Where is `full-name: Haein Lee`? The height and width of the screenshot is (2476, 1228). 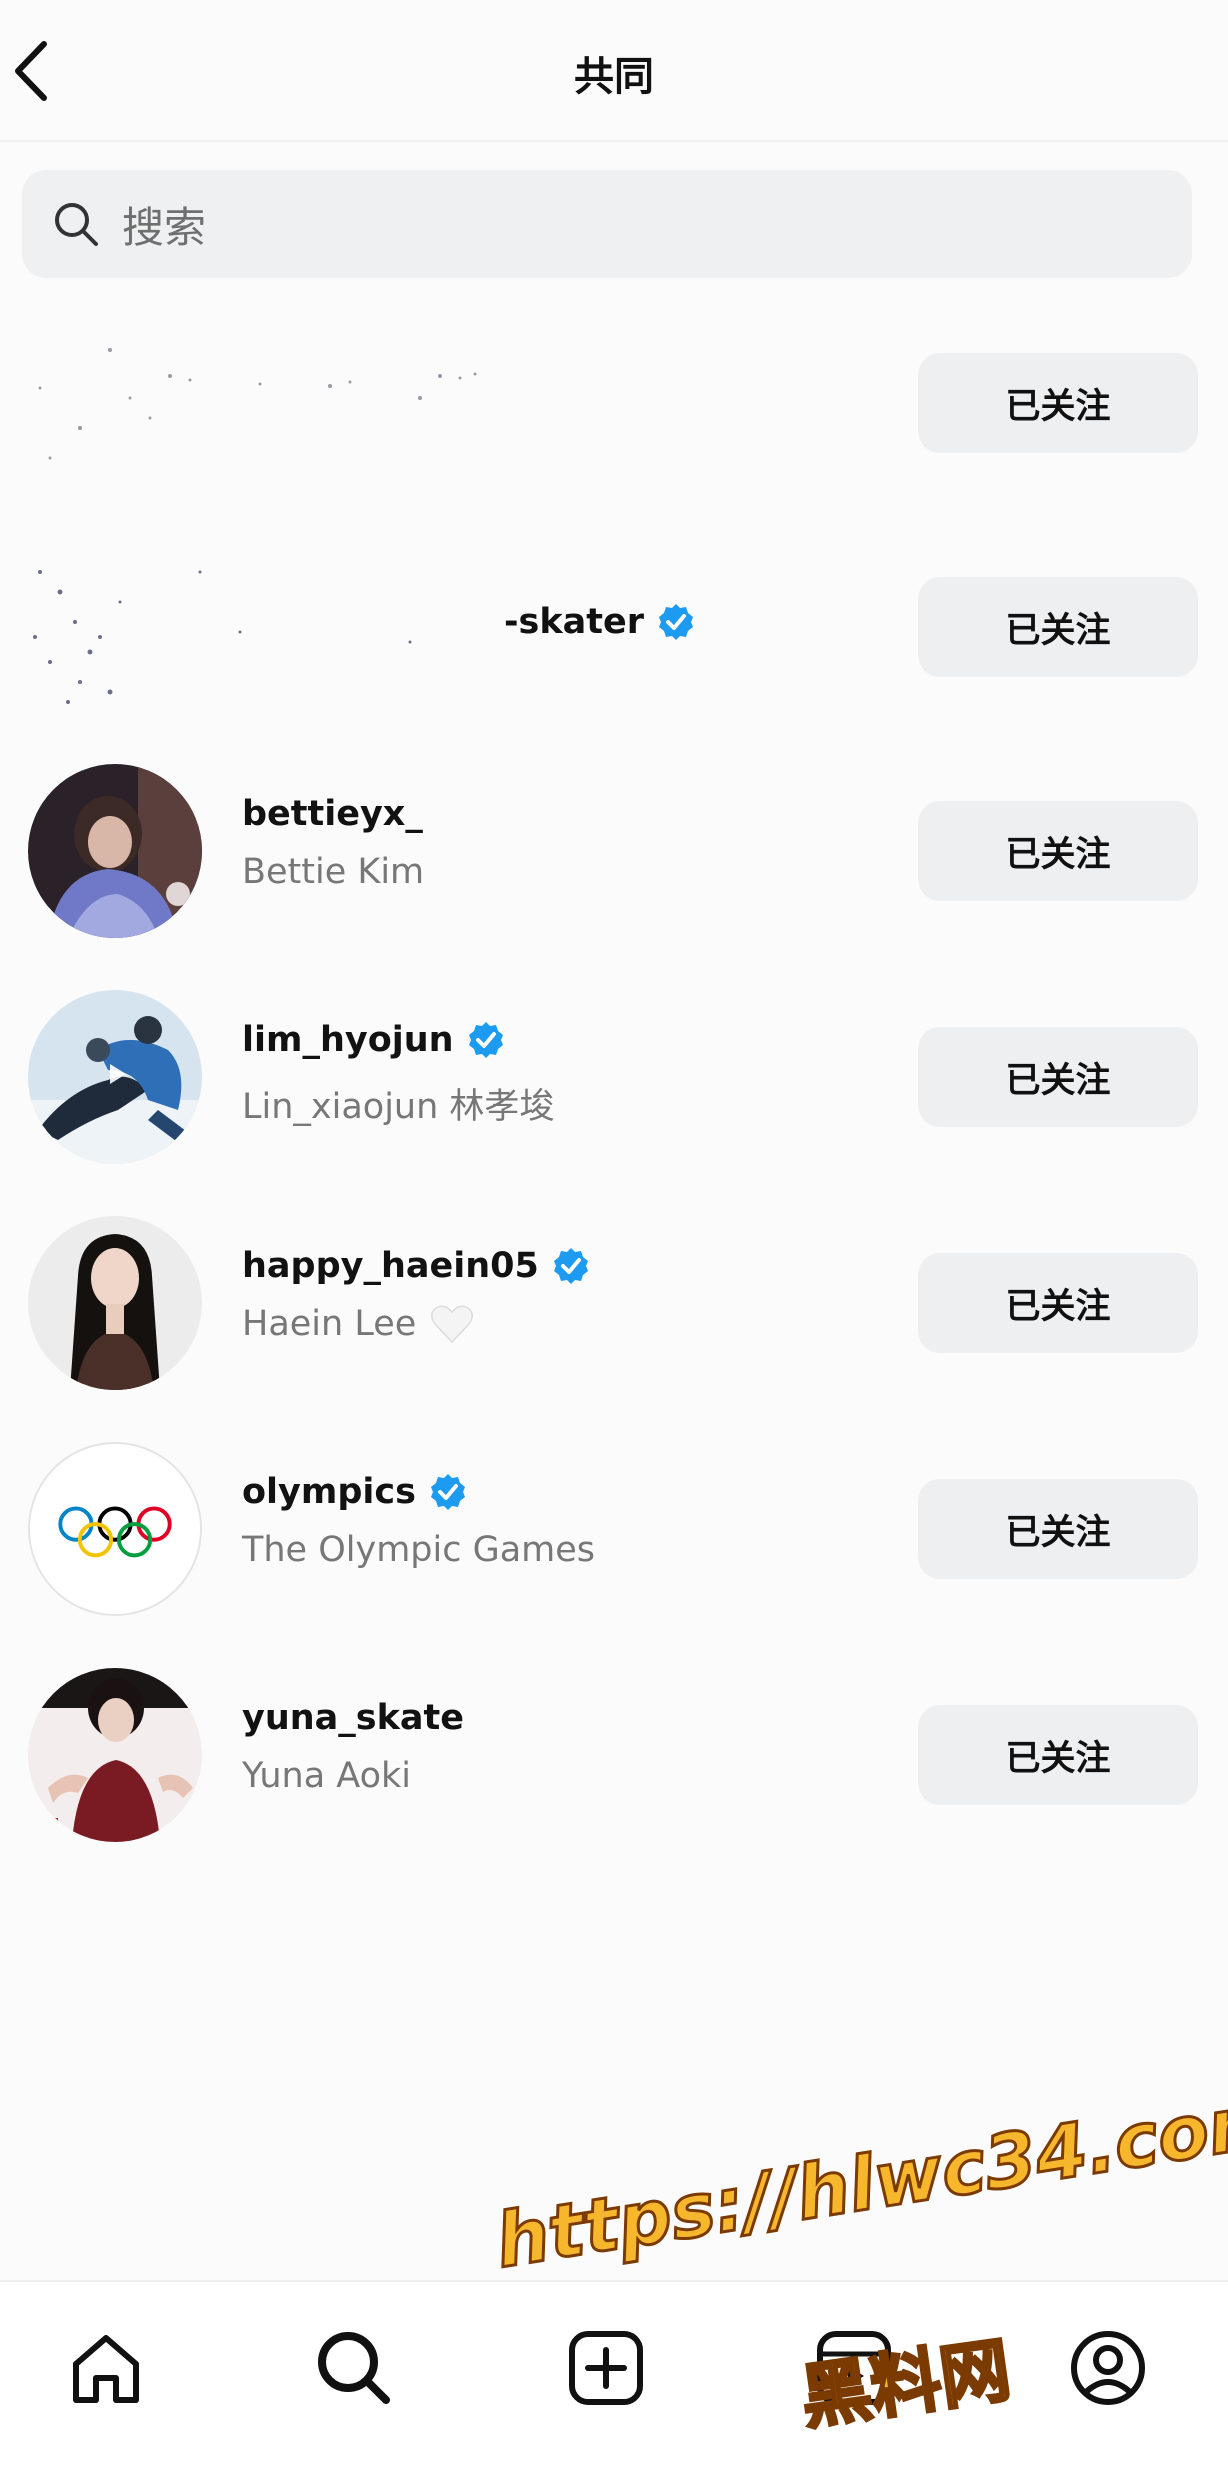 full-name: Haein Lee is located at coordinates (358, 1324).